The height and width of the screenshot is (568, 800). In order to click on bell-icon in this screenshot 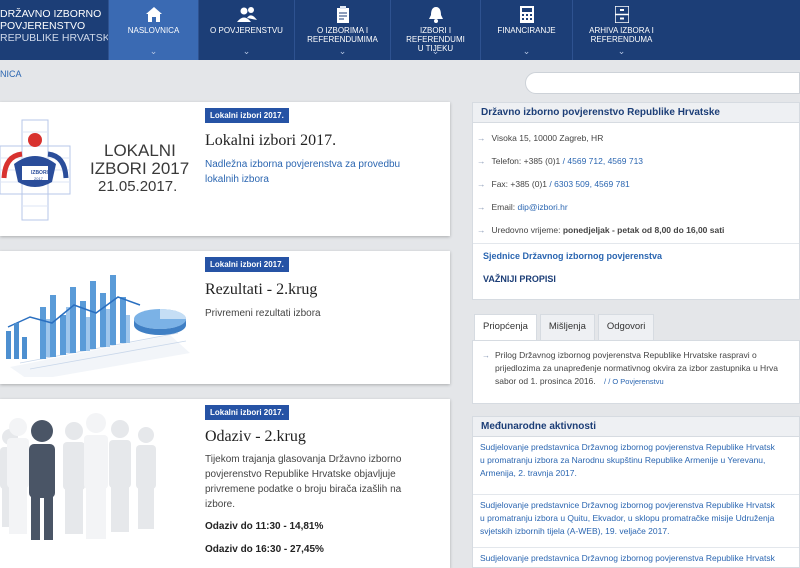, I will do `click(435, 15)`.